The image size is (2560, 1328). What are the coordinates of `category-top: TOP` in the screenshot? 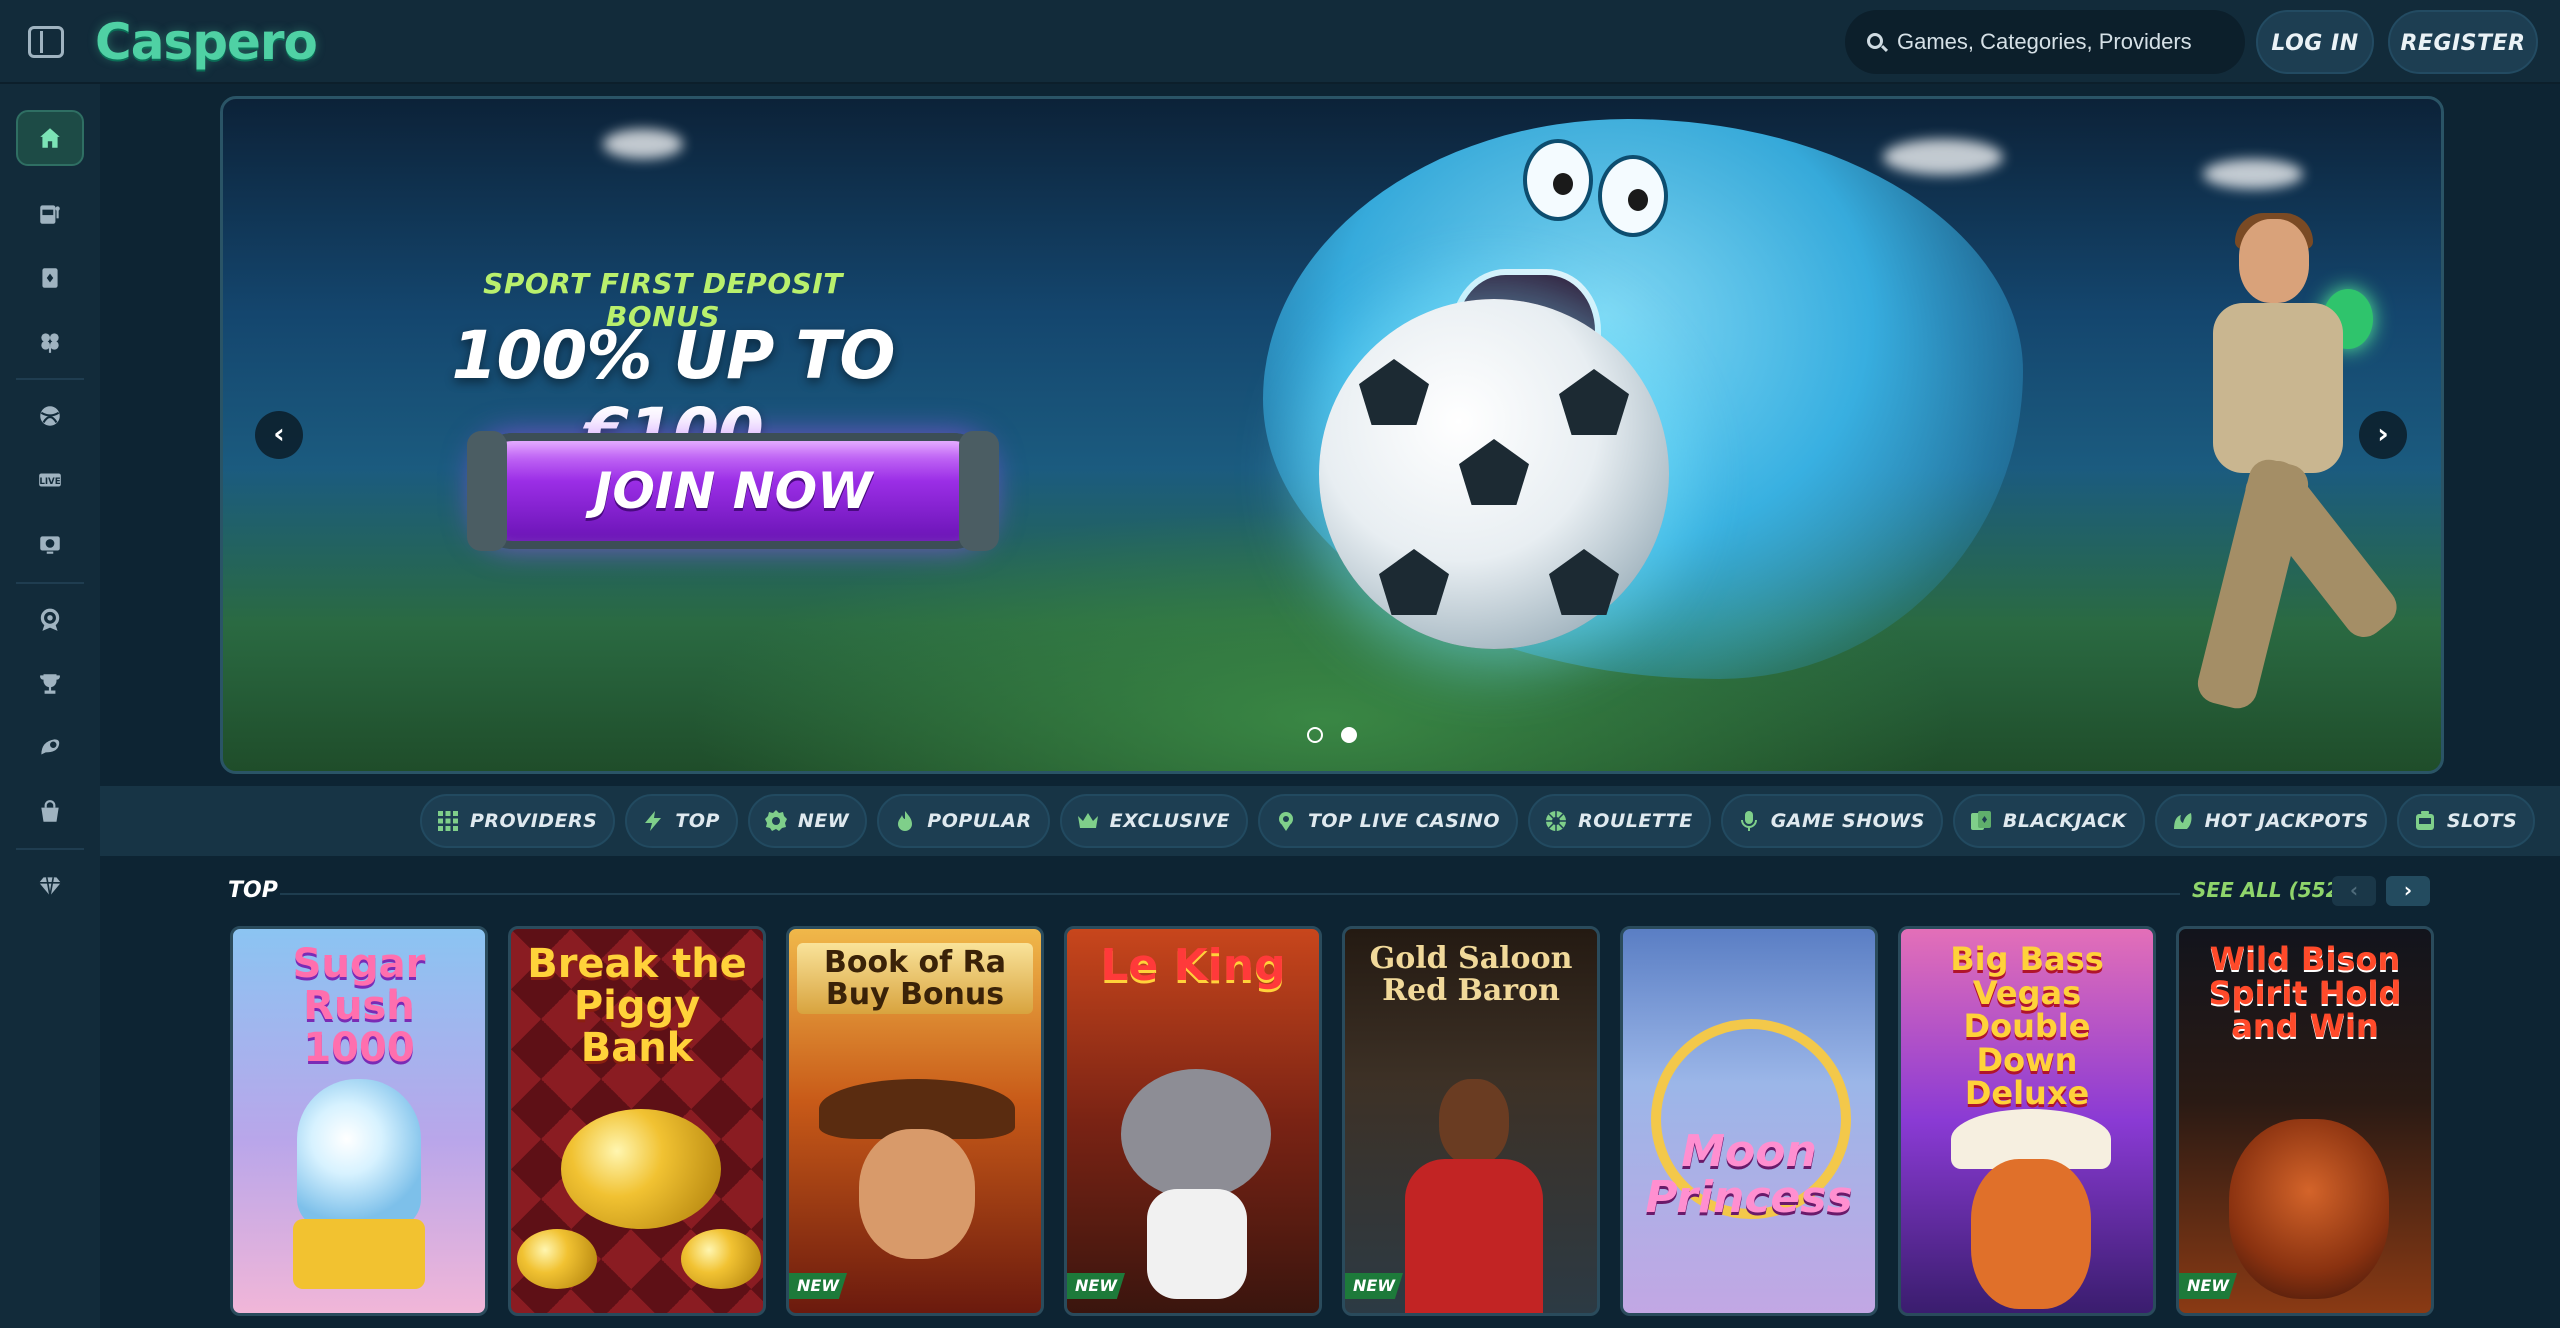 It's located at (681, 821).